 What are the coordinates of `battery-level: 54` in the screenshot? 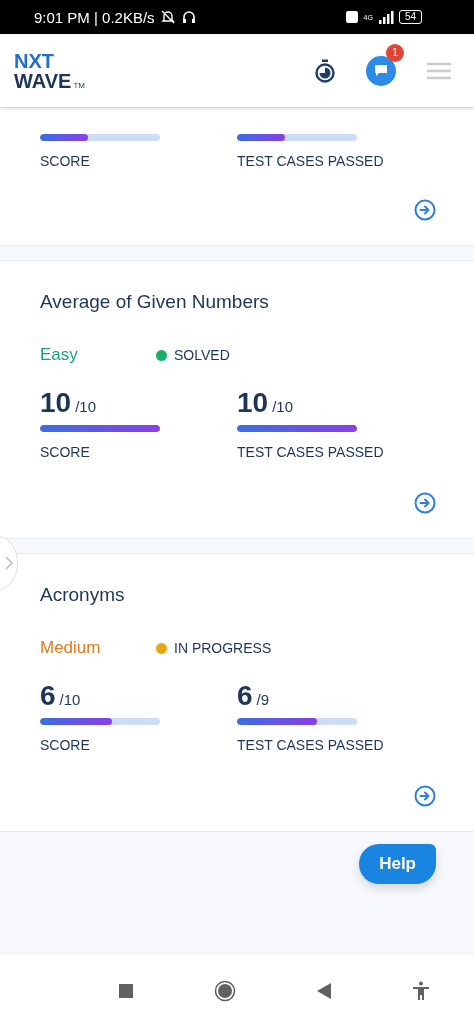 It's located at (410, 17).